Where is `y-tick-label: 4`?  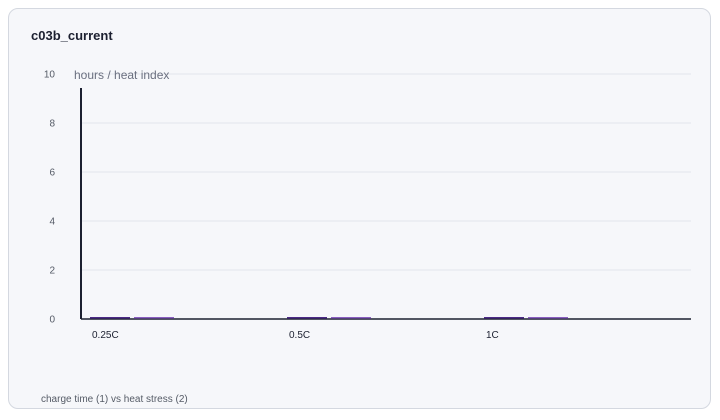
y-tick-label: 4 is located at coordinates (52, 222).